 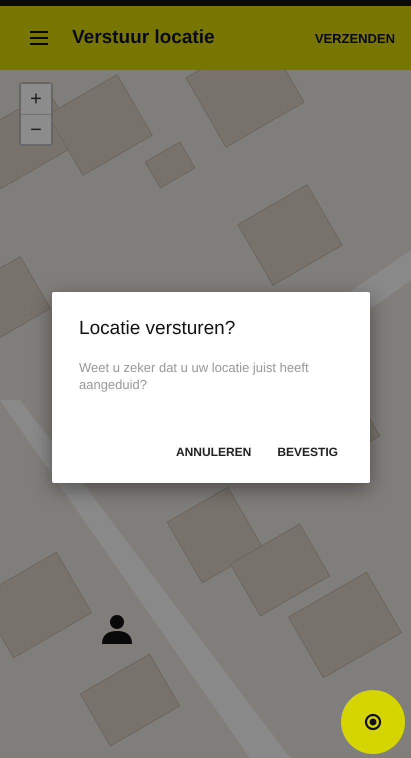 I want to click on target-icon, so click(x=373, y=722).